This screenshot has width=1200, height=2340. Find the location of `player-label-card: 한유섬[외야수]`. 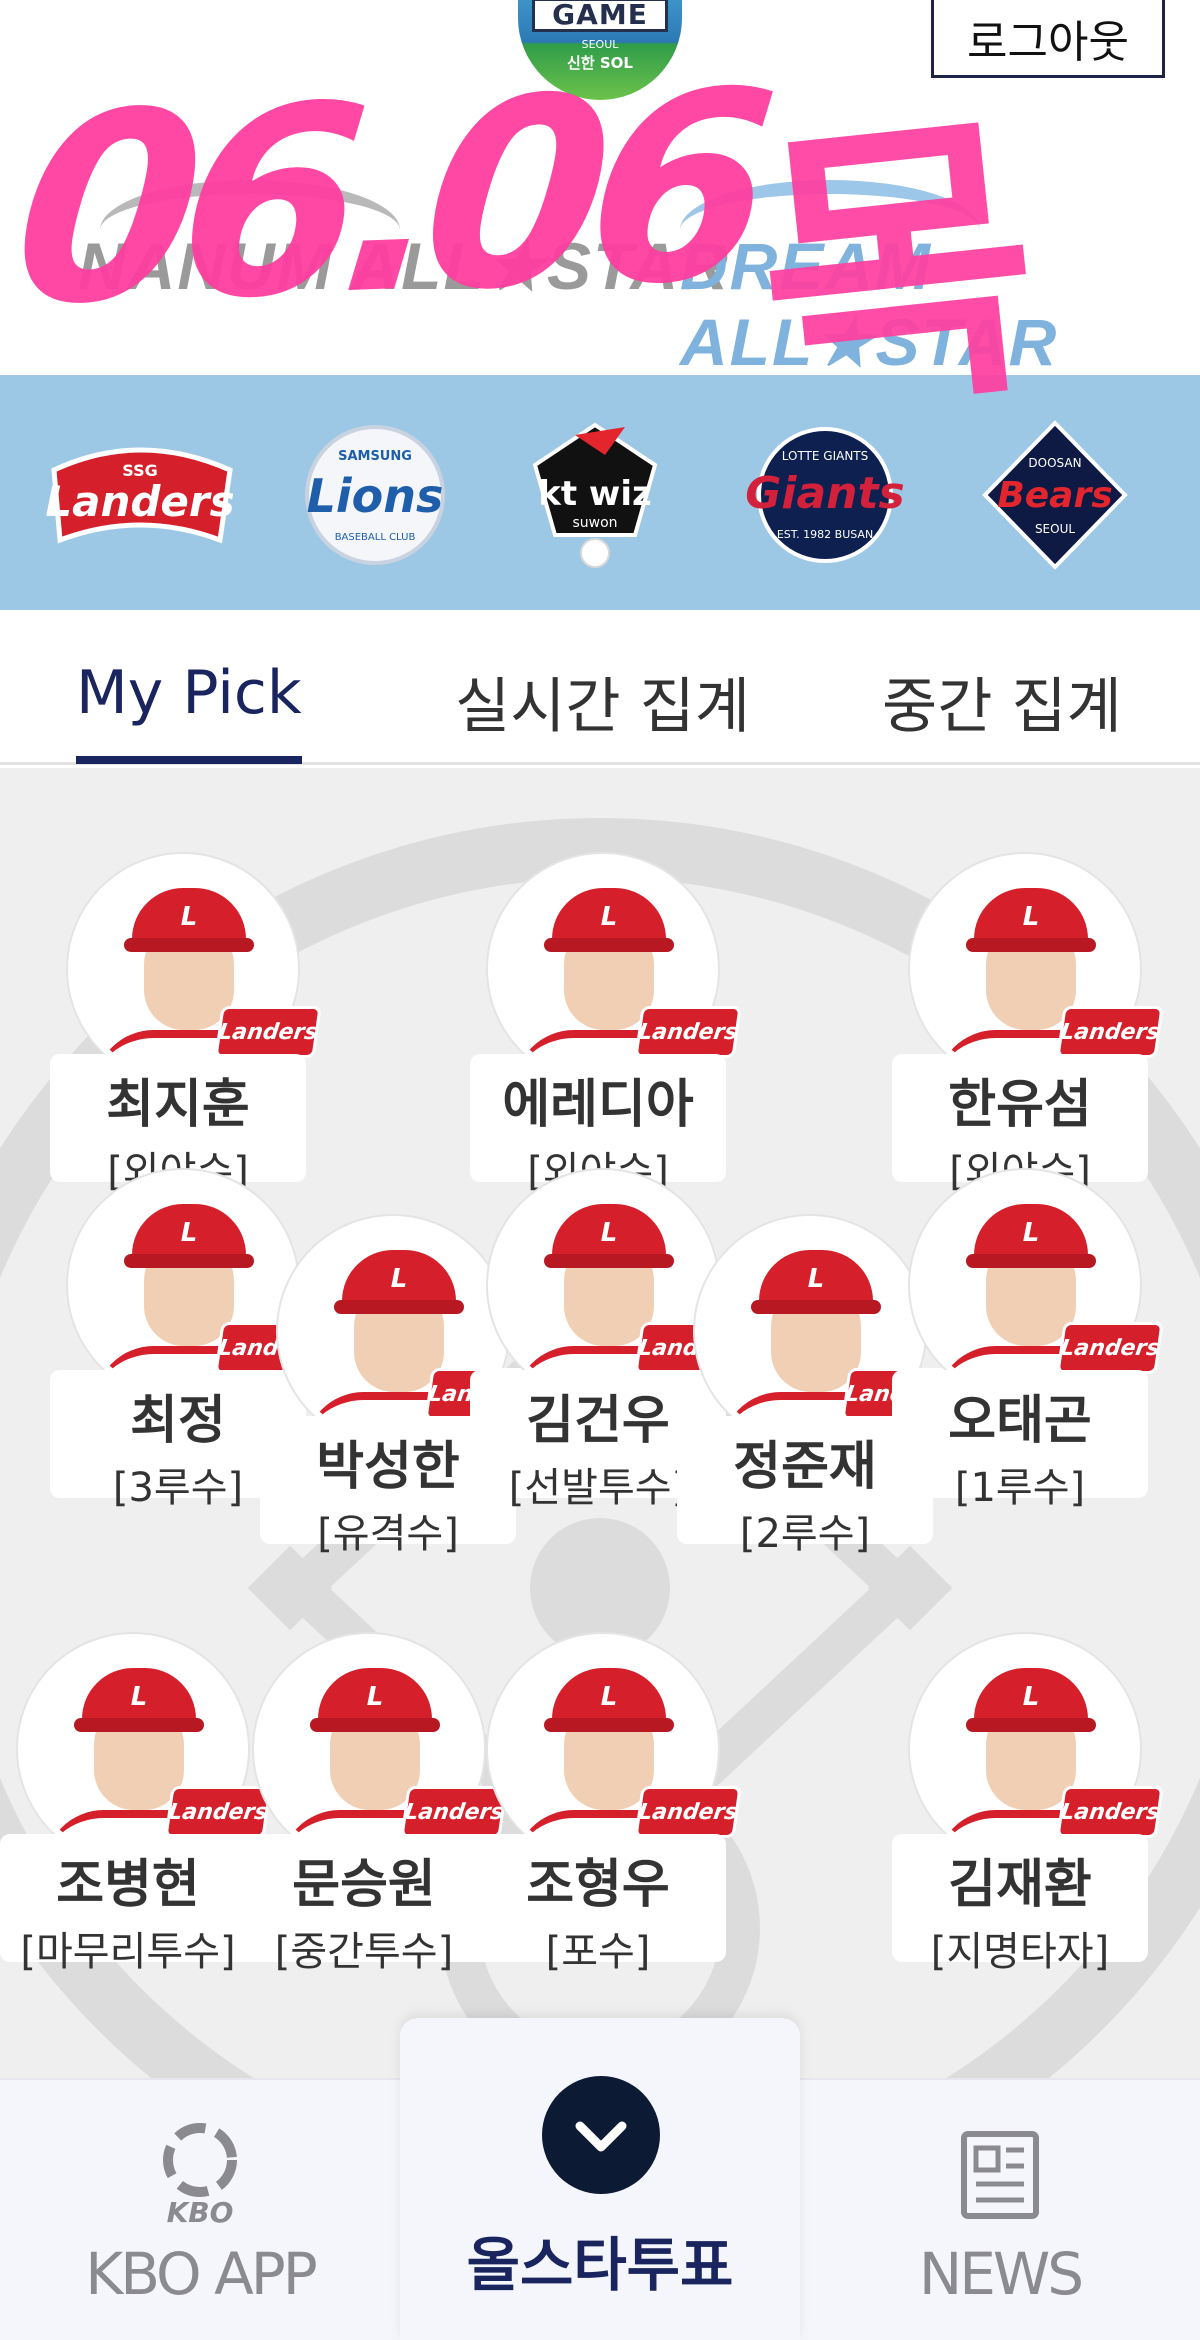

player-label-card: 한유섬[외야수] is located at coordinates (1020, 1124).